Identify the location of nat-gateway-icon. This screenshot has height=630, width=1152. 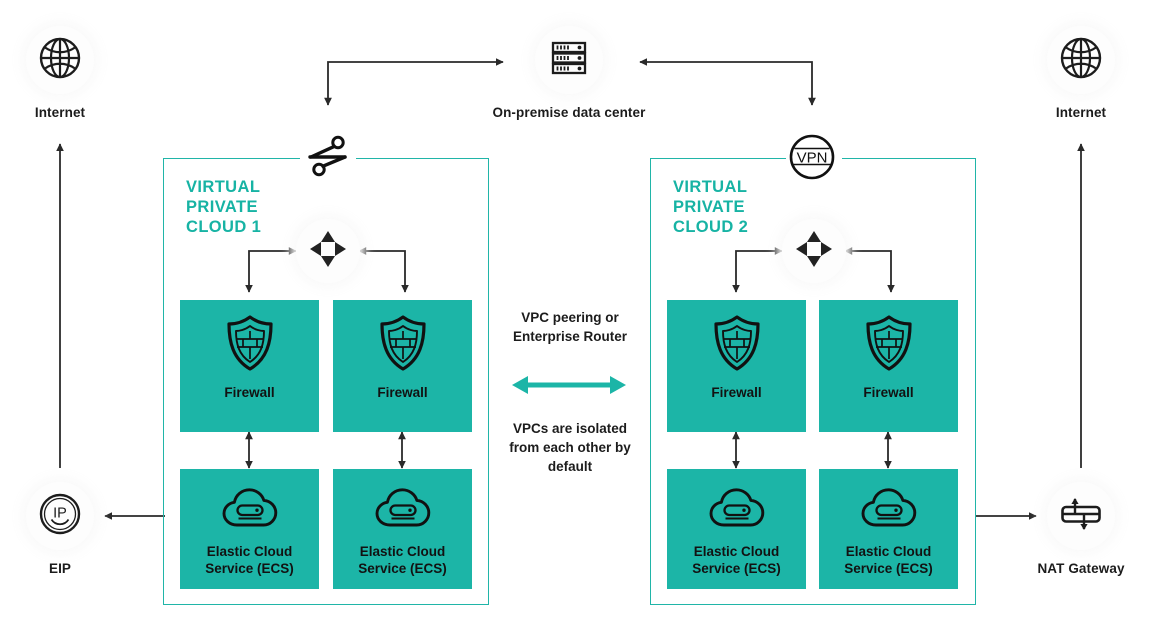
(1081, 516).